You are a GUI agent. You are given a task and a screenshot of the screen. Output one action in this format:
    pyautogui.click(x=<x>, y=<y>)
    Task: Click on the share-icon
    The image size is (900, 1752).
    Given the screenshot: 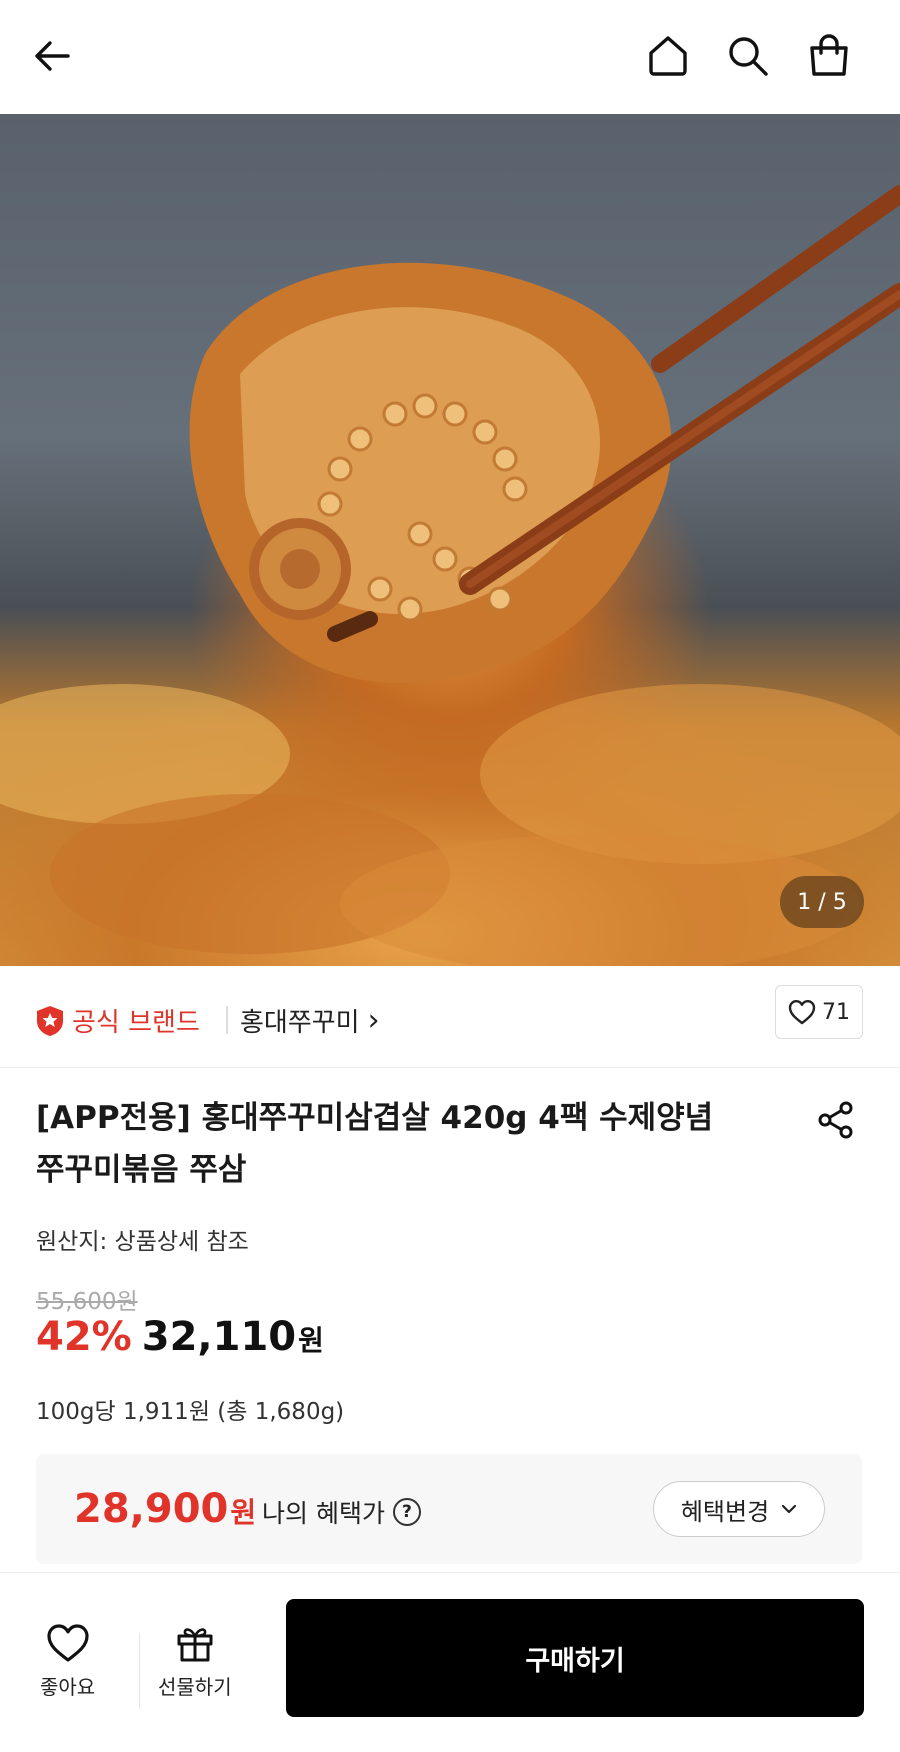 What is the action you would take?
    pyautogui.click(x=835, y=1120)
    